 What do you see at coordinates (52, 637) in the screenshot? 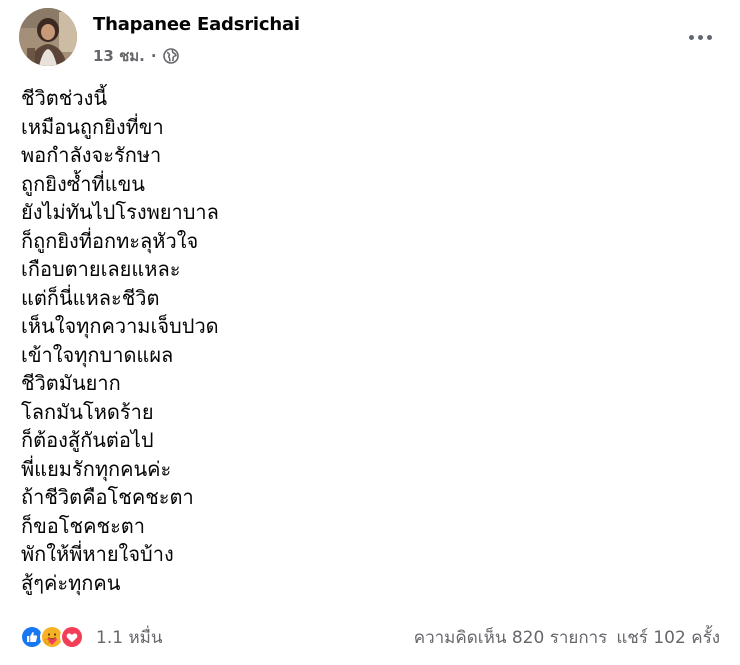
I see `reaction-icons` at bounding box center [52, 637].